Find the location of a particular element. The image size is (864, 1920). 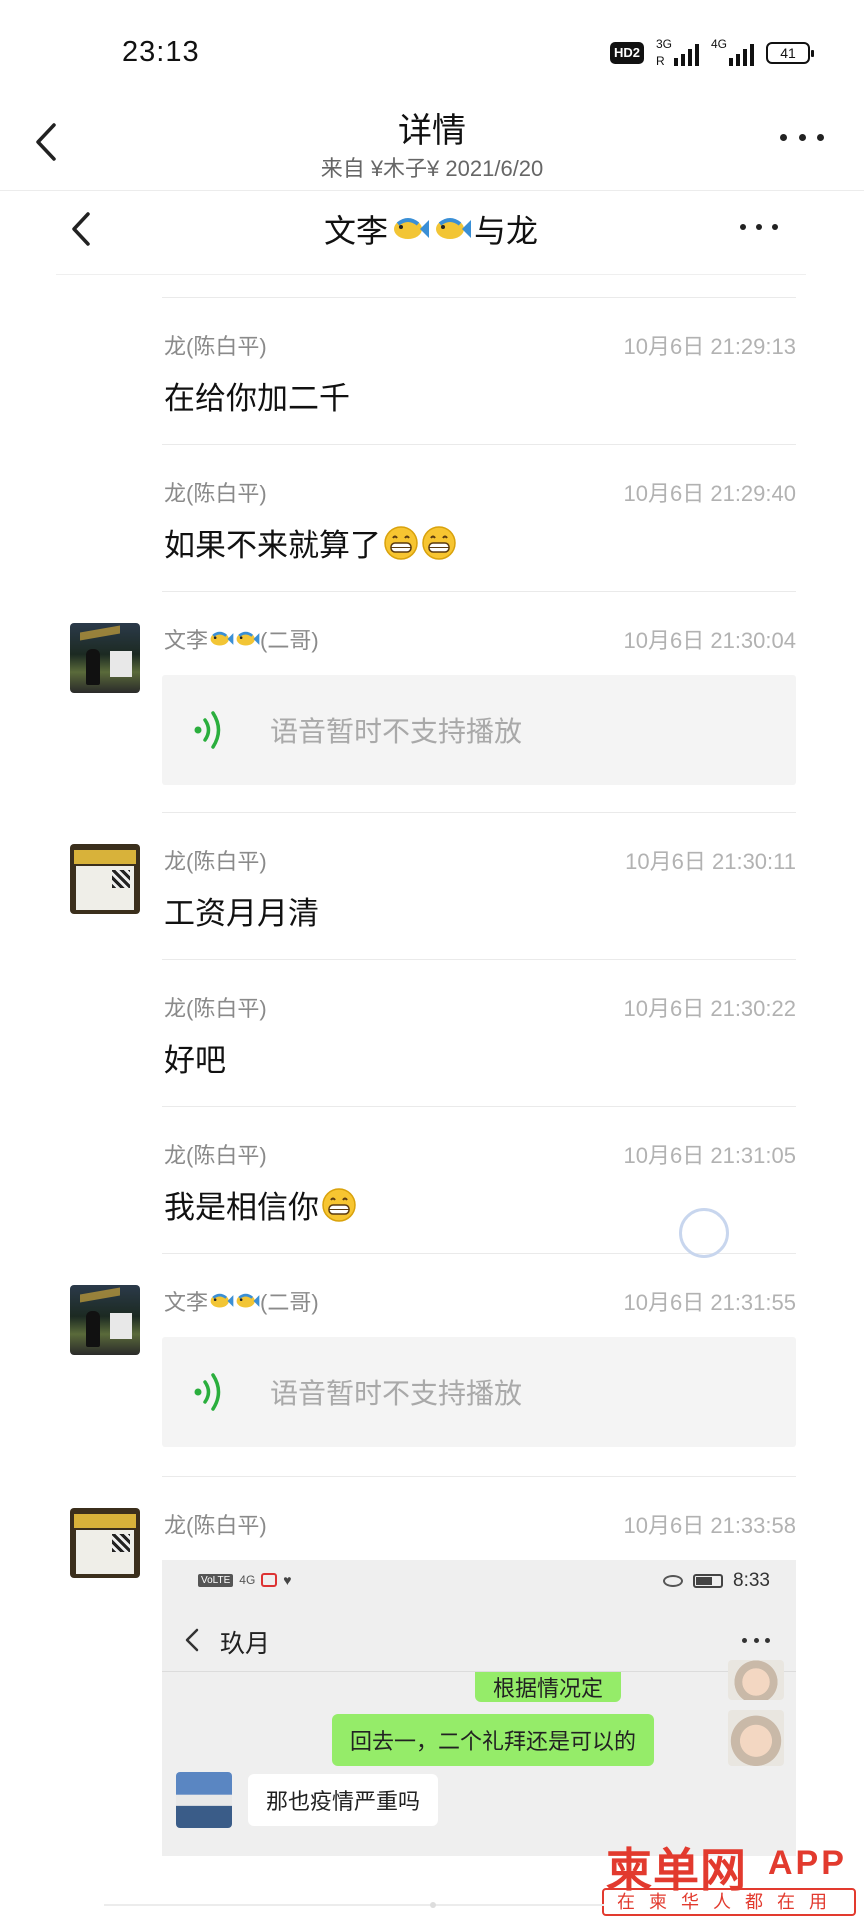

message-time: 10月6日 21:29:40 is located at coordinates (709, 493).